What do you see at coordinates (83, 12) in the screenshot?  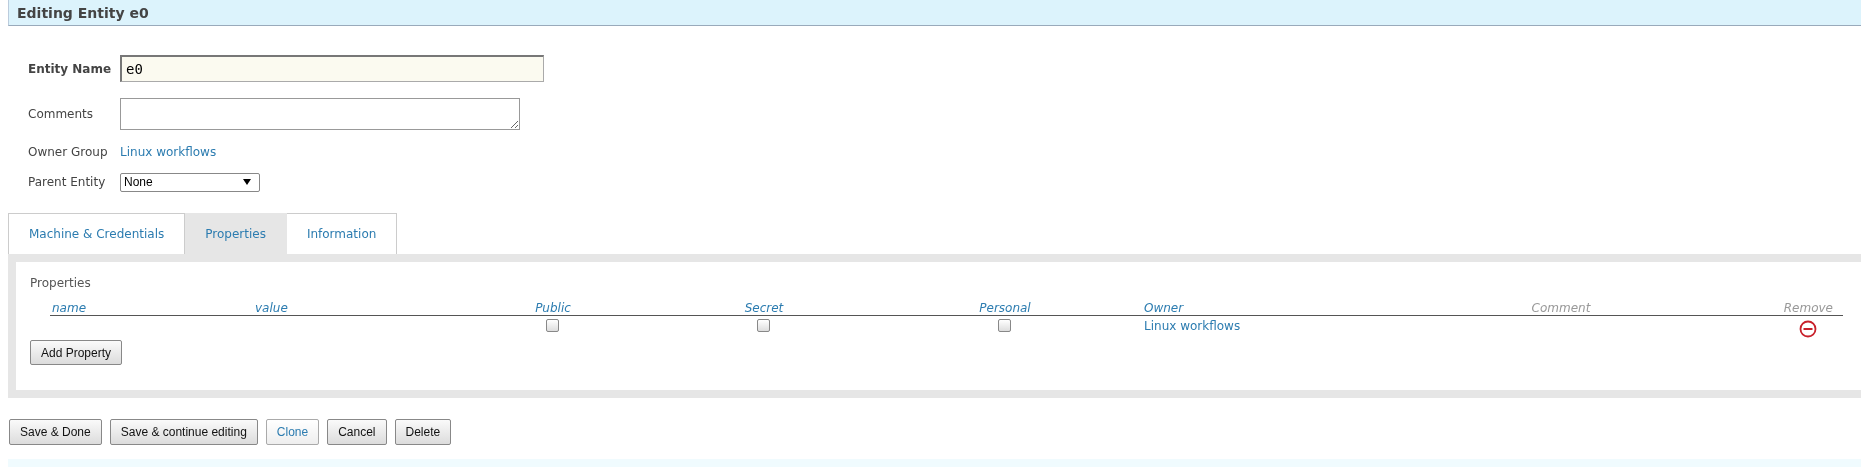 I see `page-title: Editing Entity e0` at bounding box center [83, 12].